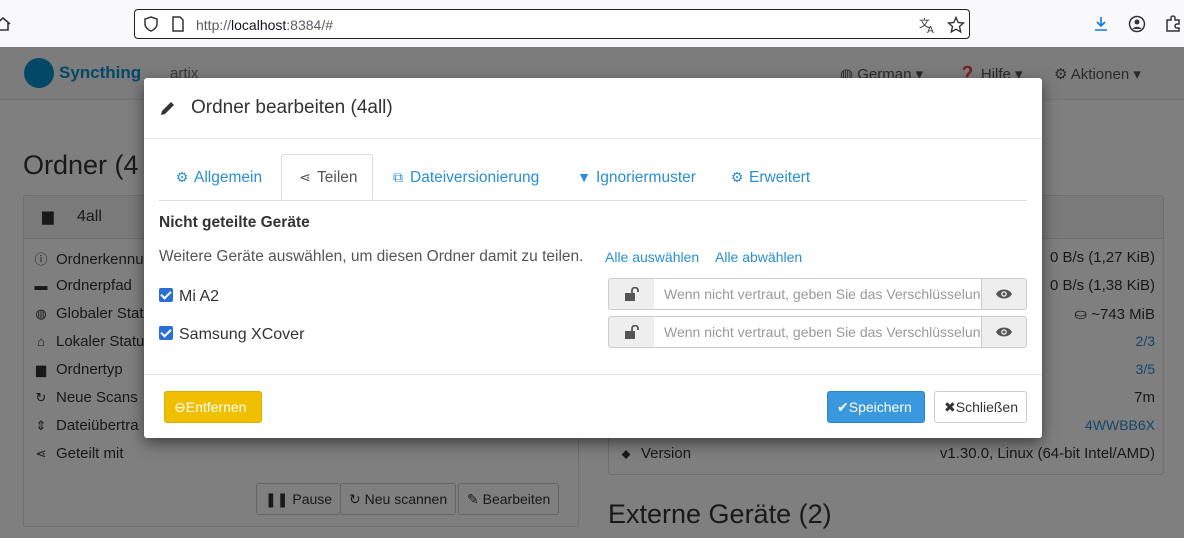  I want to click on gears-icon: ⚙, so click(737, 177).